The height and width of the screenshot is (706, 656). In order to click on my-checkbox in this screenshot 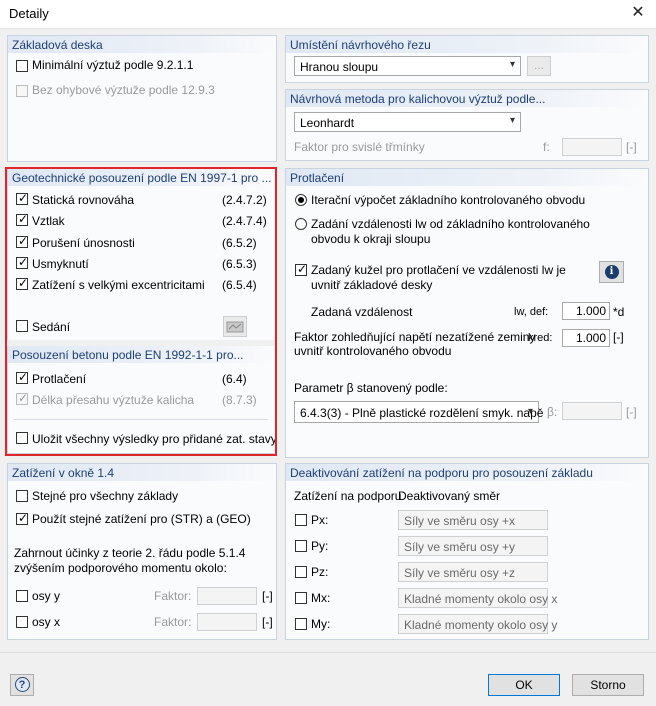, I will do `click(301, 624)`.